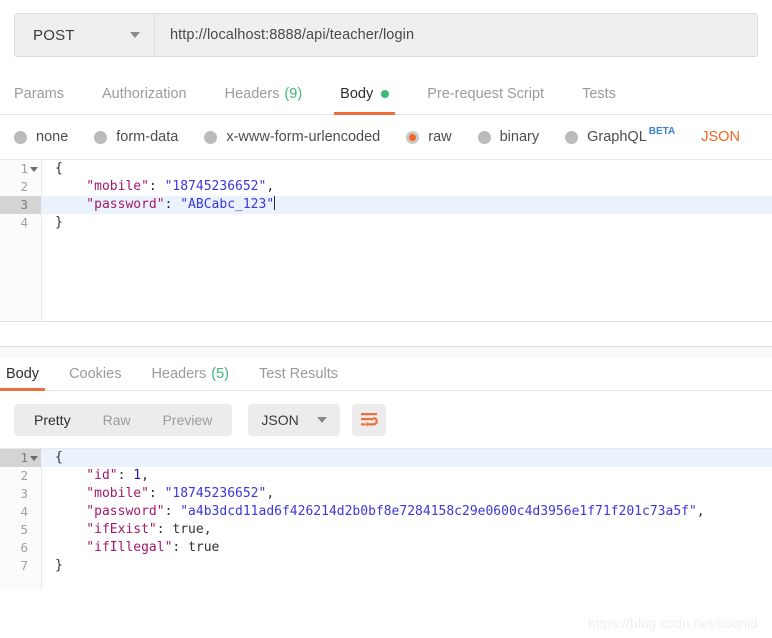 The image size is (772, 638). What do you see at coordinates (86, 475) in the screenshot?
I see `code-token-key: "id"` at bounding box center [86, 475].